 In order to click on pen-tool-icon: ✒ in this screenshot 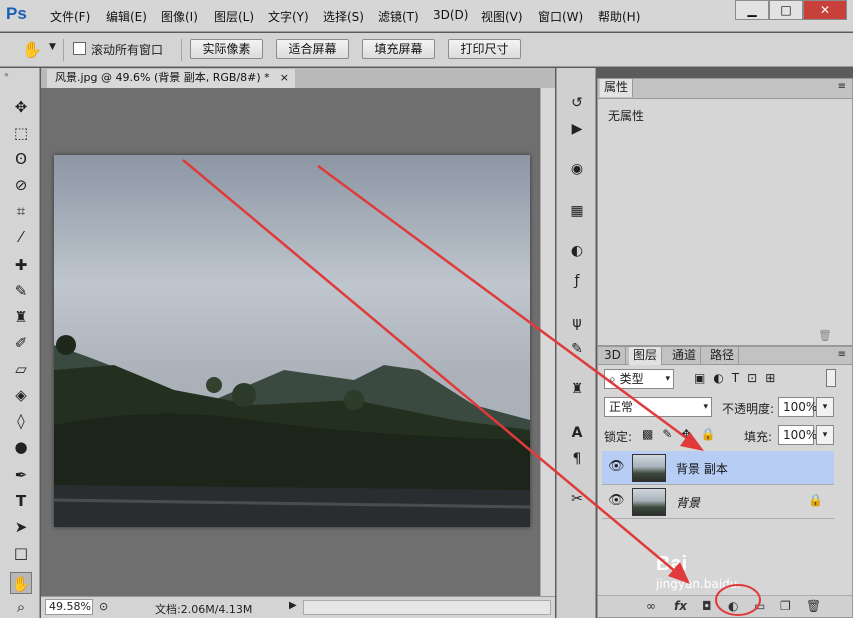, I will do `click(21, 475)`.